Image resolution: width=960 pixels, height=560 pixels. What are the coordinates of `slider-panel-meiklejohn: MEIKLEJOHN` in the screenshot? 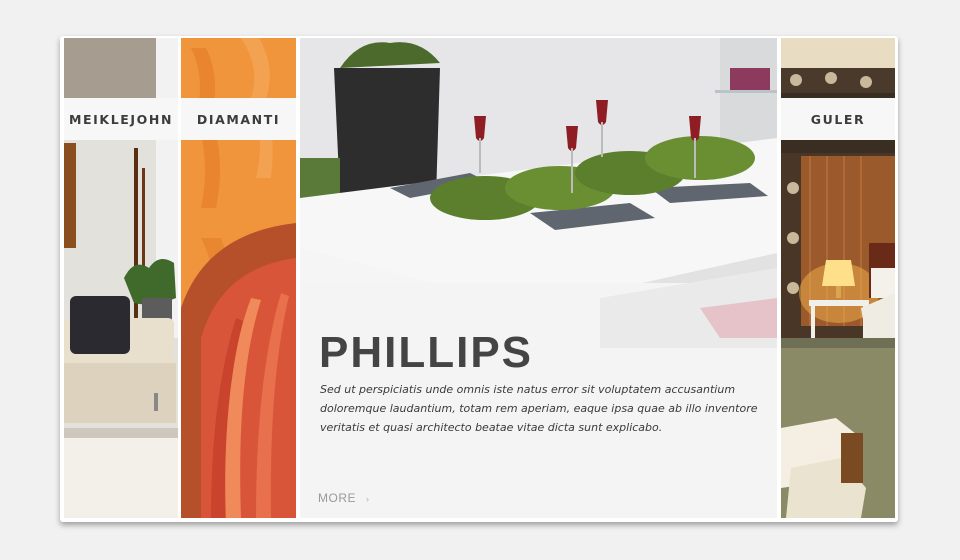 It's located at (121, 278).